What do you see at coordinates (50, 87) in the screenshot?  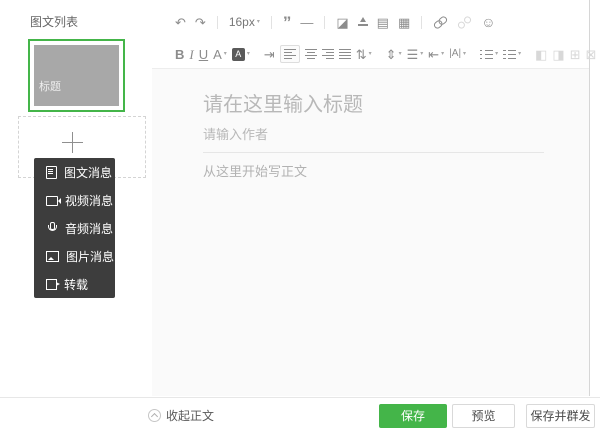 I see `article-card-title: 标题` at bounding box center [50, 87].